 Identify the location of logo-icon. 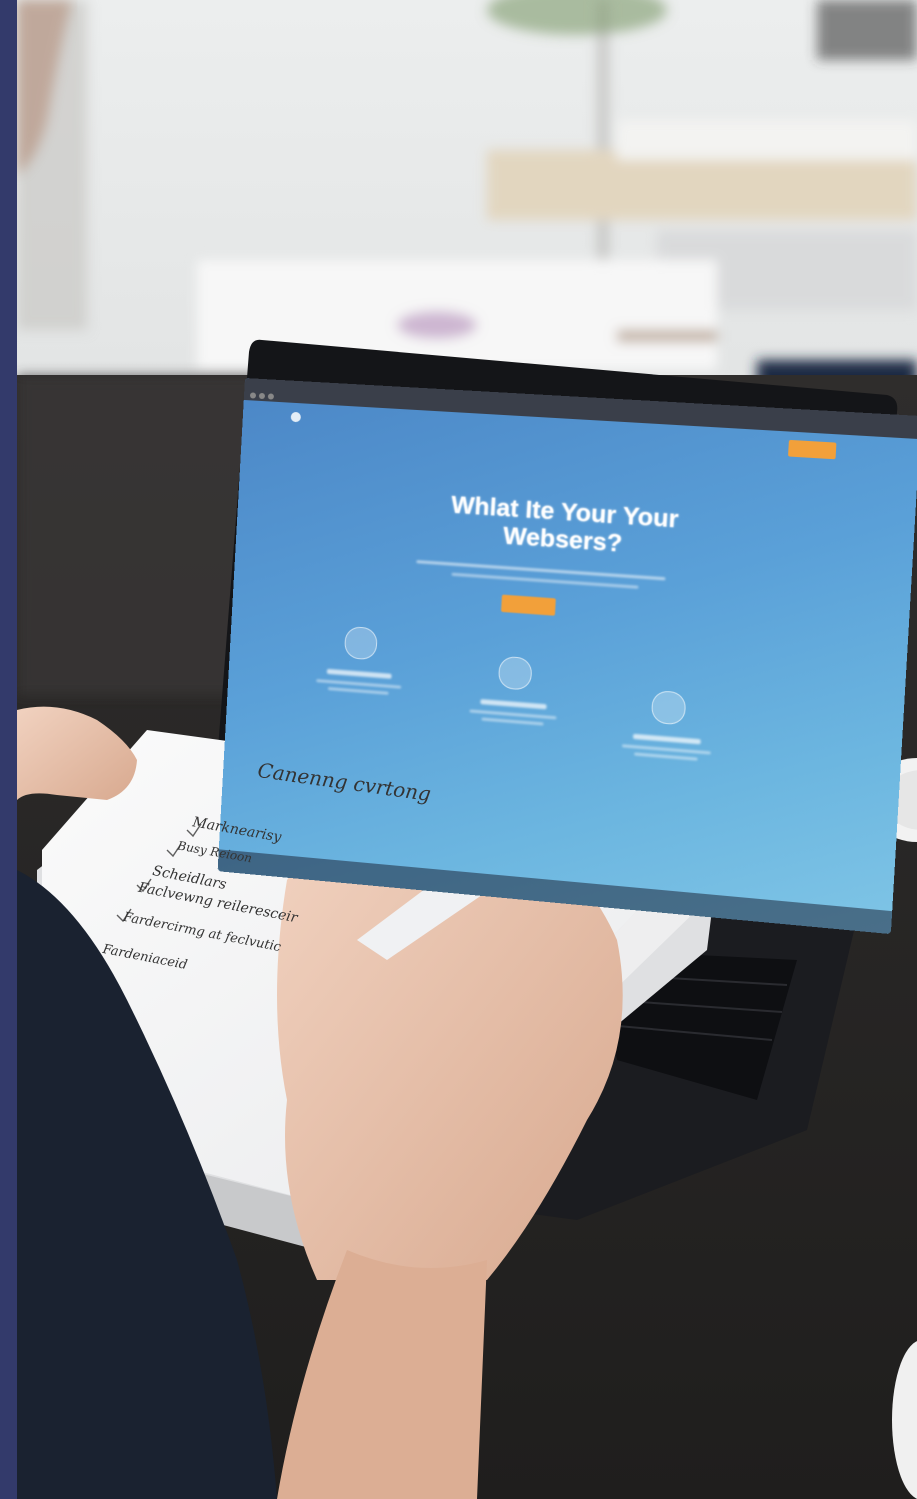
(296, 417).